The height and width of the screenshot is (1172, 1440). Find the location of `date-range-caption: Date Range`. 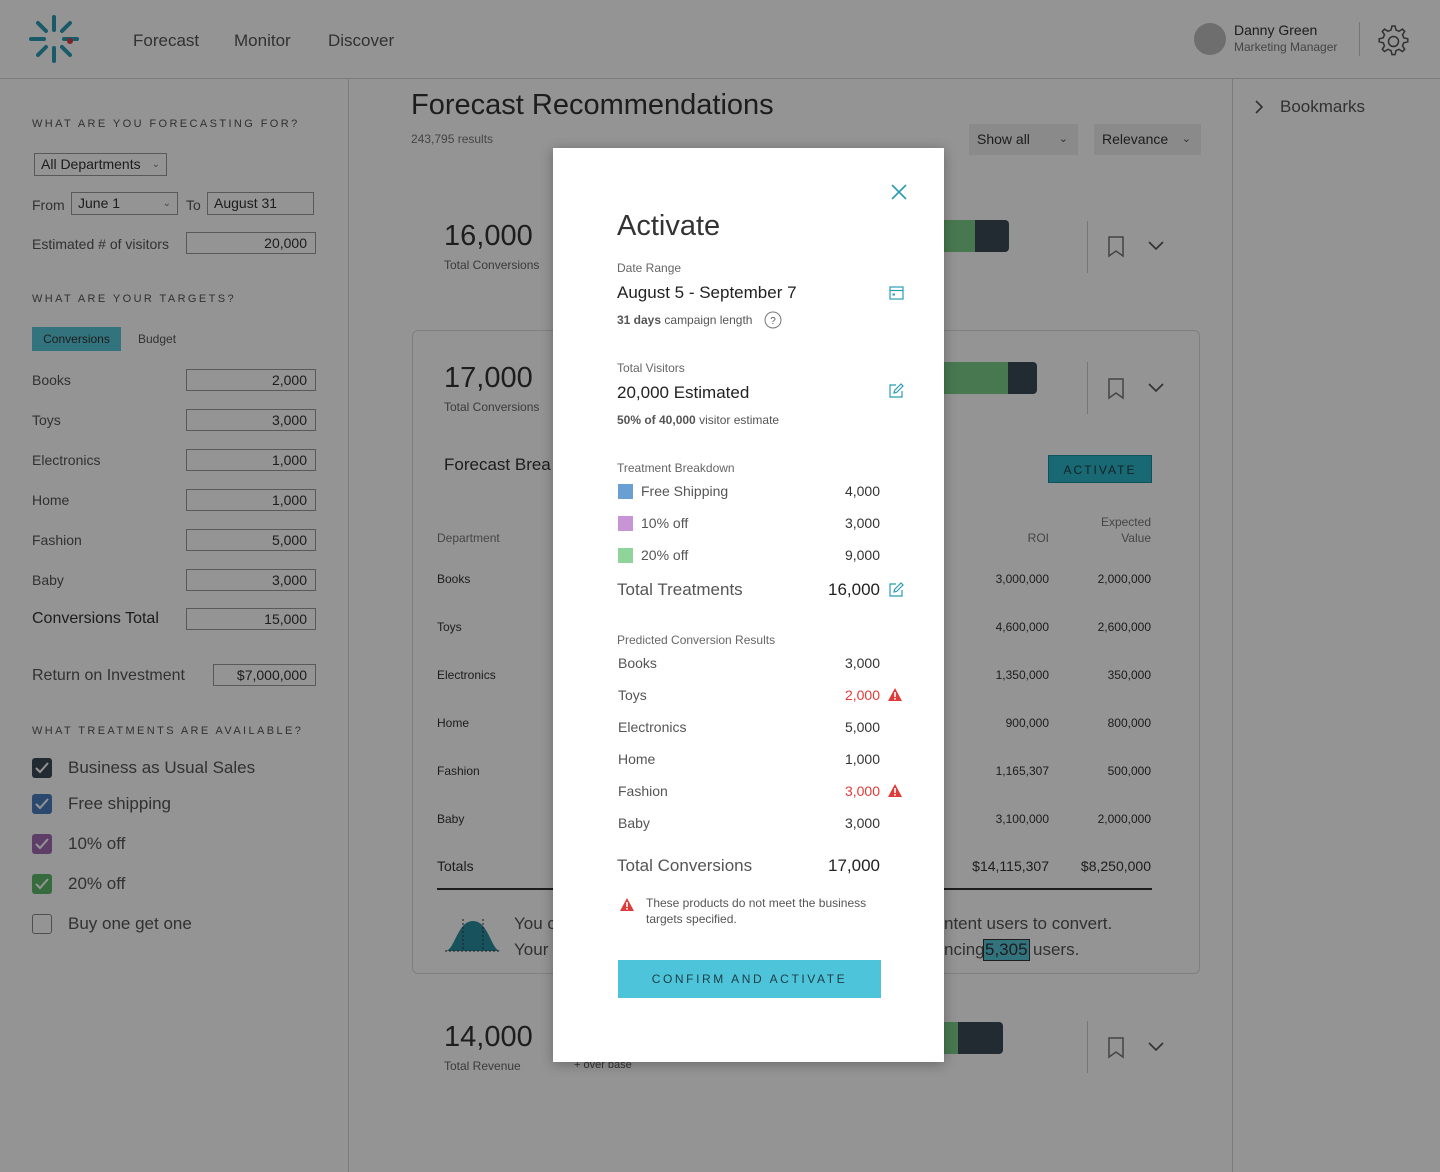

date-range-caption: Date Range is located at coordinates (649, 268).